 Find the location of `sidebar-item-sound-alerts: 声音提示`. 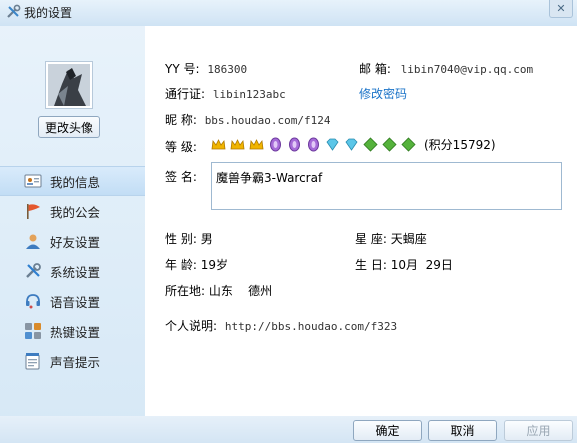

sidebar-item-sound-alerts: 声音提示 is located at coordinates (72, 361).